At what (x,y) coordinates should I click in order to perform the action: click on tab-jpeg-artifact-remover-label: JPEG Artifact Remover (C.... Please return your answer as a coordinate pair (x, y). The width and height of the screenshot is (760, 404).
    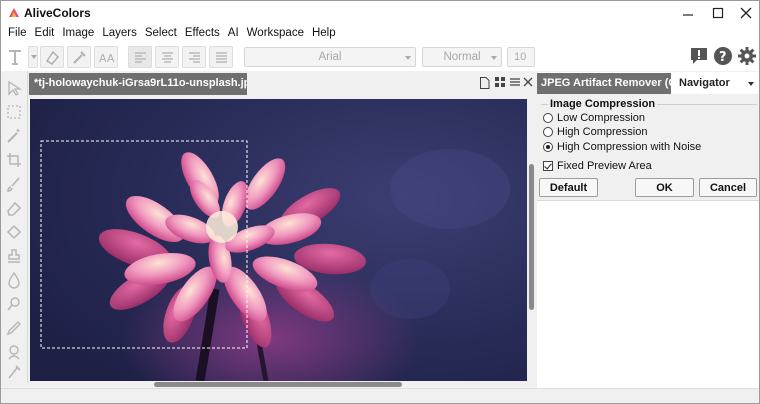
    Looking at the image, I should click on (606, 83).